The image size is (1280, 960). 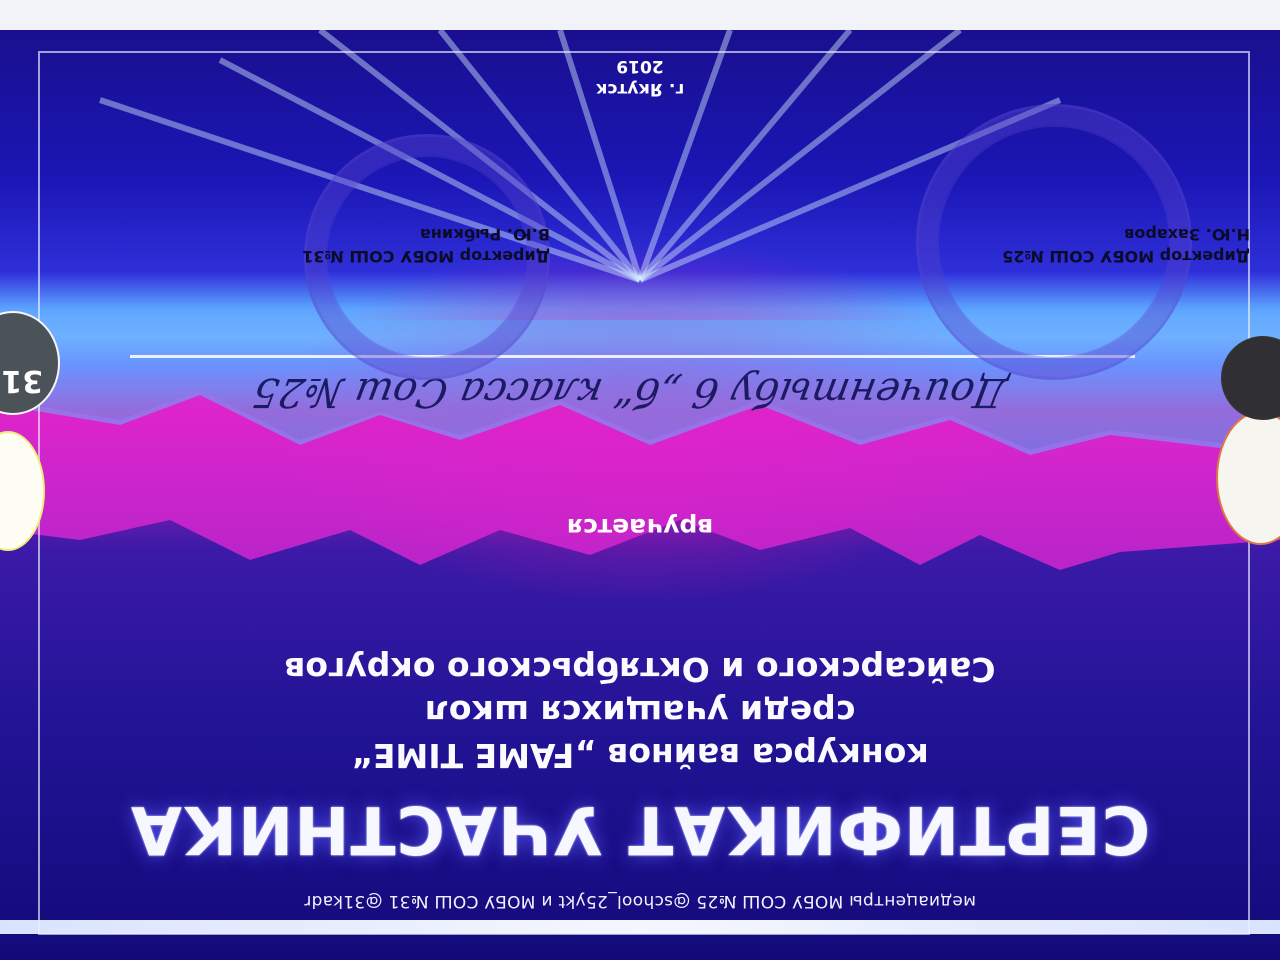 I want to click on recipient-name-handwritten: Доичентыбу 6 „б“ класса Сош №25, so click(x=630, y=392).